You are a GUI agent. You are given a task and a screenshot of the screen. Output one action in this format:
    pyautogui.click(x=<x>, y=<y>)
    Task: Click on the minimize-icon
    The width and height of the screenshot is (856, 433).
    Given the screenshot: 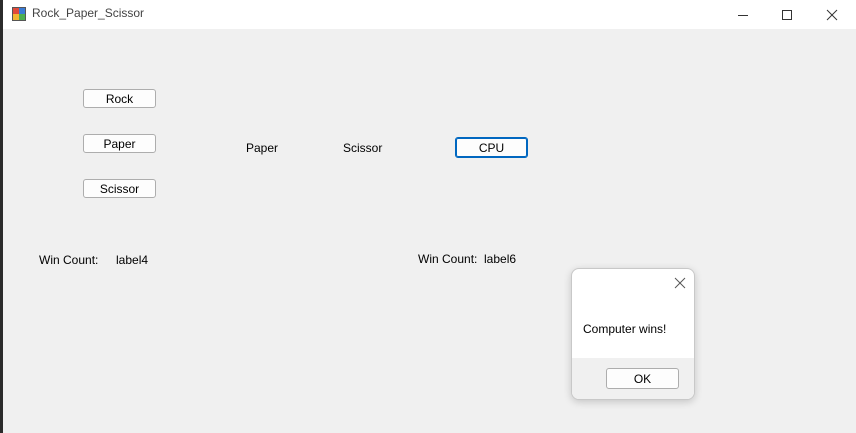 What is the action you would take?
    pyautogui.click(x=743, y=15)
    